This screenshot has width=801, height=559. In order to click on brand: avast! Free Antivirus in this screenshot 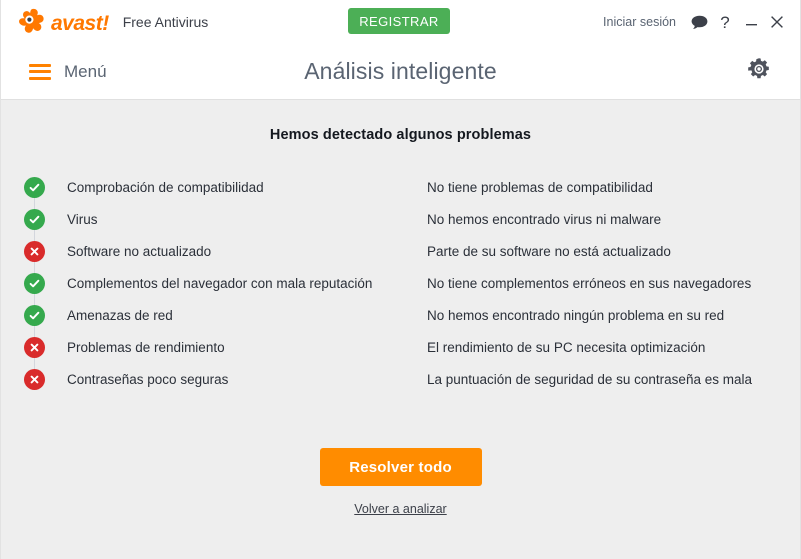, I will do `click(112, 22)`.